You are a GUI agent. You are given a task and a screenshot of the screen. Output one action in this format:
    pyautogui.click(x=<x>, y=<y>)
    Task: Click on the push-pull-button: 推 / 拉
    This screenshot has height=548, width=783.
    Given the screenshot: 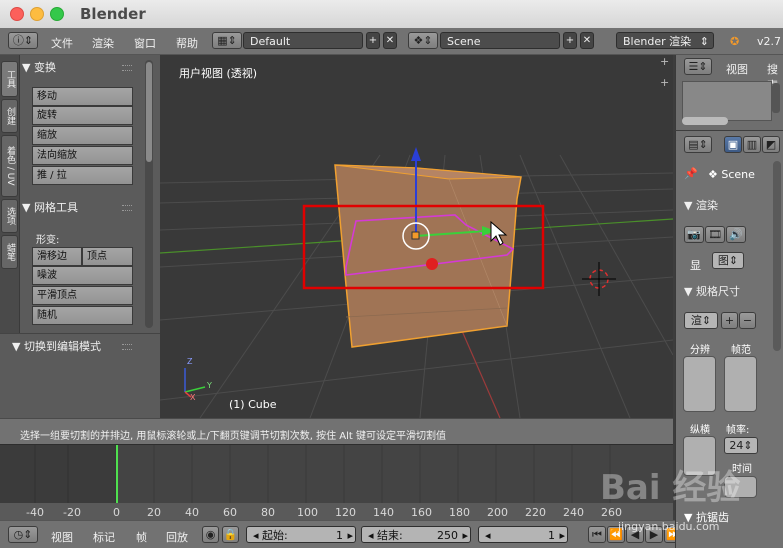 What is the action you would take?
    pyautogui.click(x=82, y=175)
    